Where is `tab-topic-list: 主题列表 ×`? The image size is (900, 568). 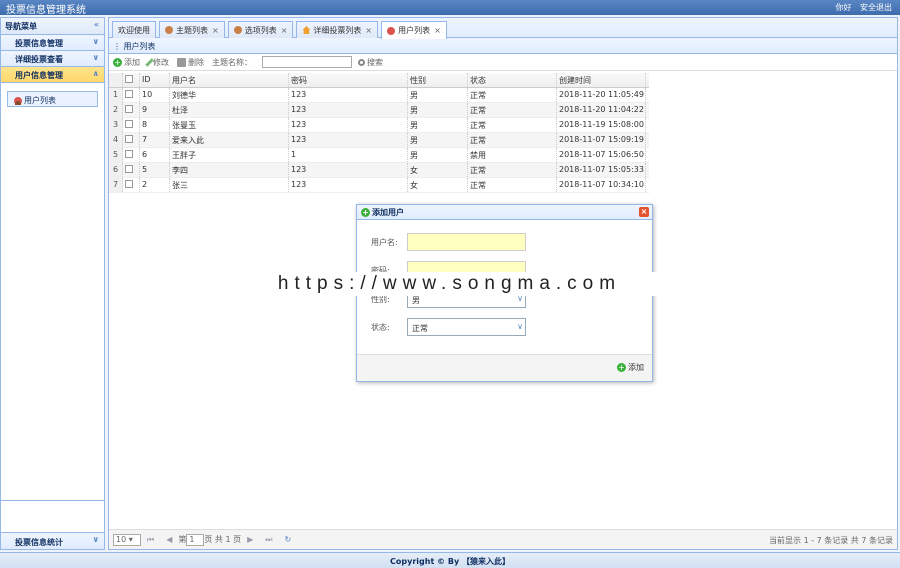 tab-topic-list: 主题列表 × is located at coordinates (192, 29).